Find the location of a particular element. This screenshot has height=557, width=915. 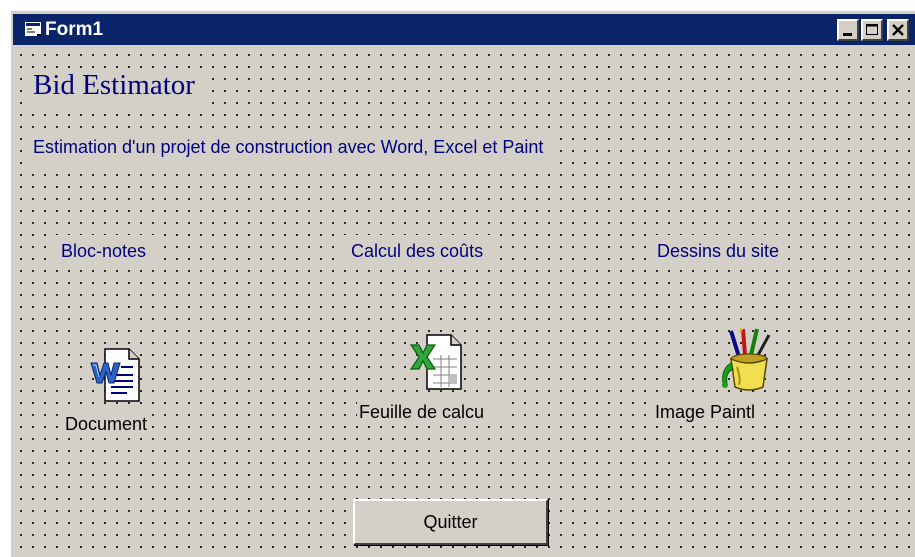

minimize-icon is located at coordinates (847, 34).